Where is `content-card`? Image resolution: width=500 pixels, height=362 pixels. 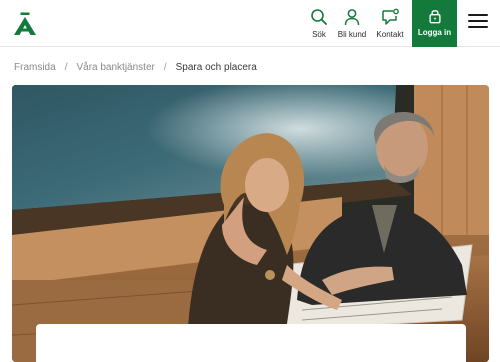
content-card is located at coordinates (251, 343).